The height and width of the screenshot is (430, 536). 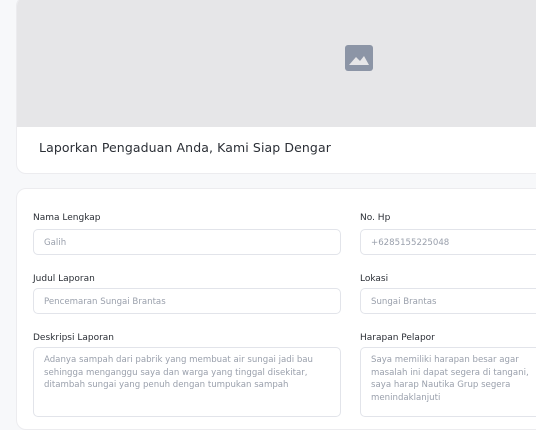 I want to click on no-hp-label: No. Hp, so click(x=375, y=218).